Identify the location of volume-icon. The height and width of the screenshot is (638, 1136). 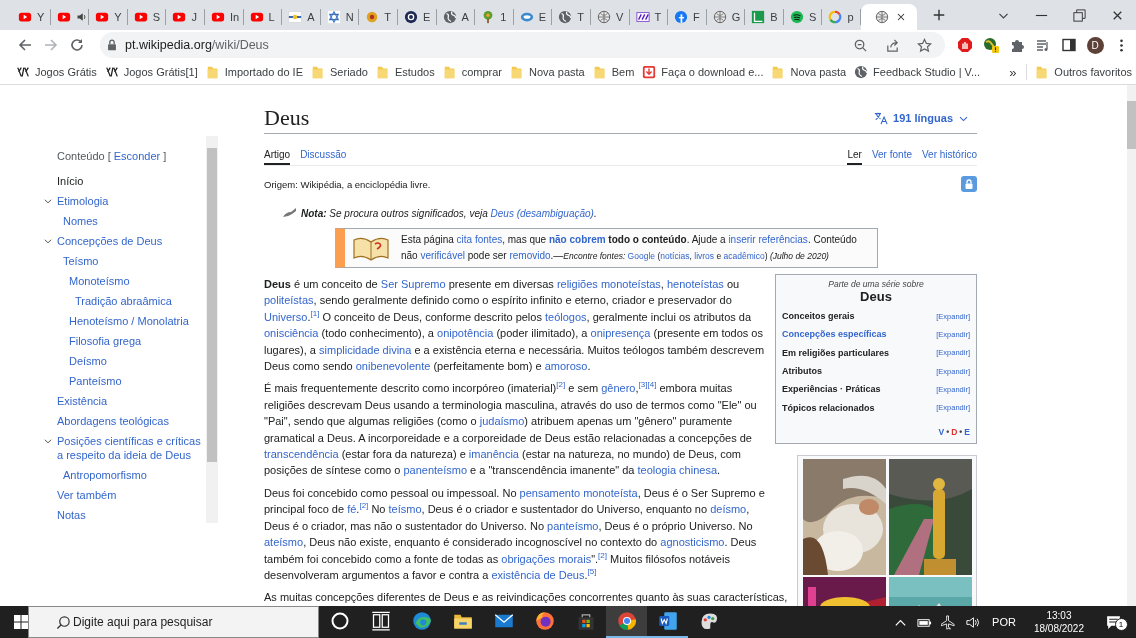
(972, 622).